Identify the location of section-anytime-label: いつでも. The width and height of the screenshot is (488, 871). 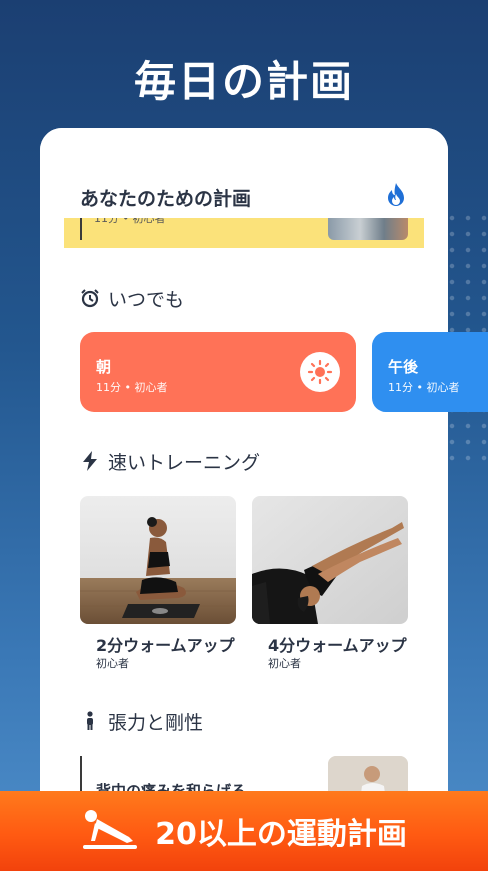
(146, 299).